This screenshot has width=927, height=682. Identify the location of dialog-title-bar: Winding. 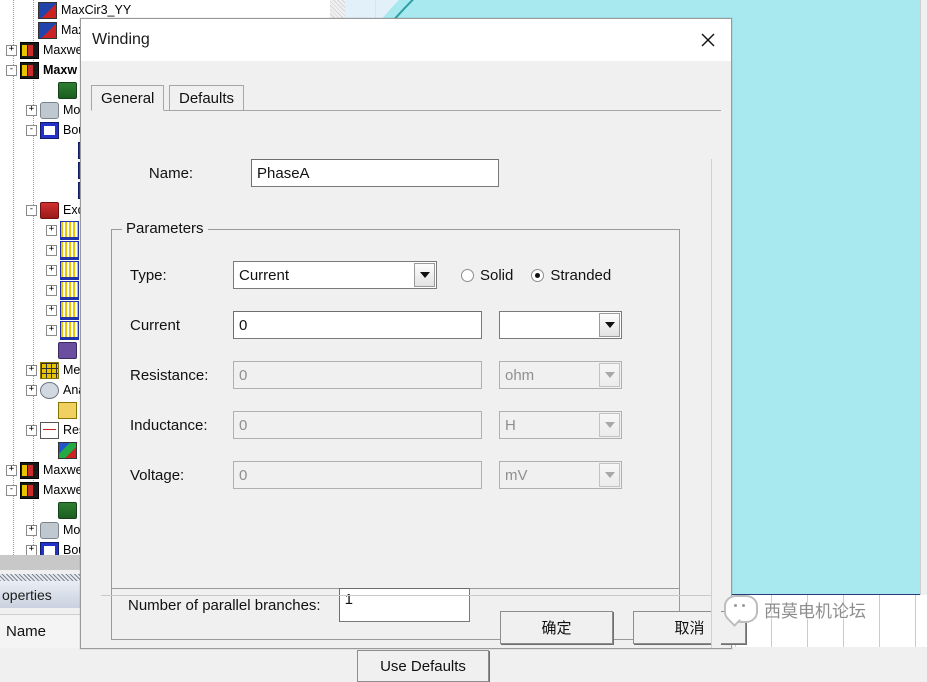
(406, 40).